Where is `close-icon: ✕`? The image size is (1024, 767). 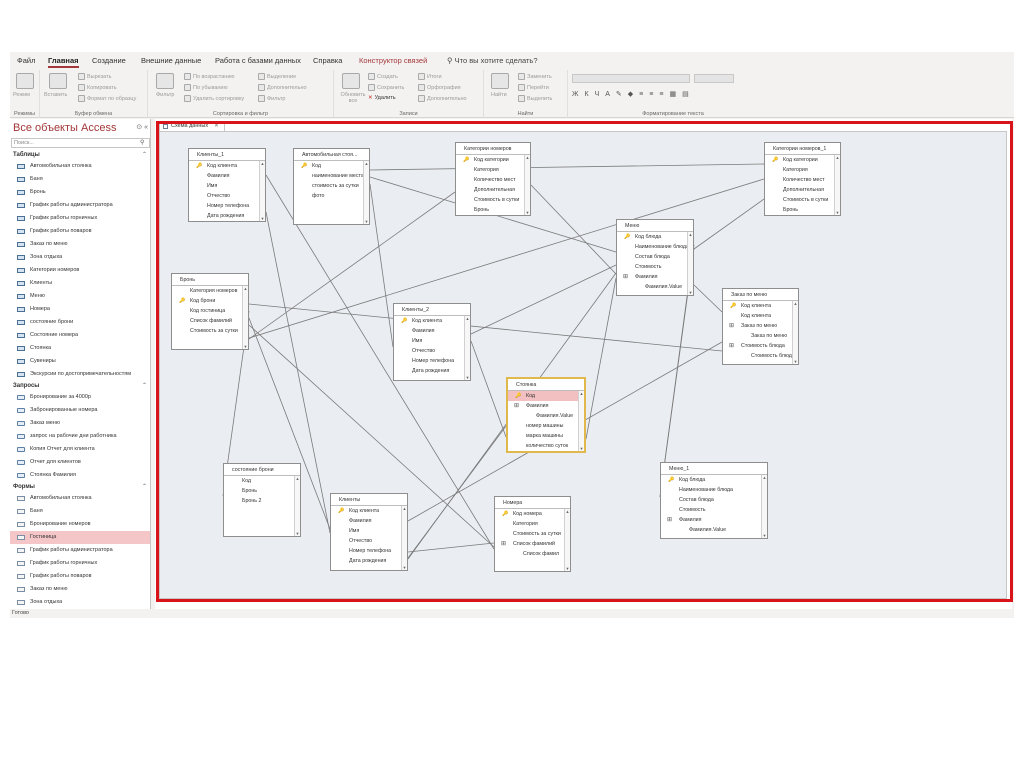 close-icon: ✕ is located at coordinates (216, 126).